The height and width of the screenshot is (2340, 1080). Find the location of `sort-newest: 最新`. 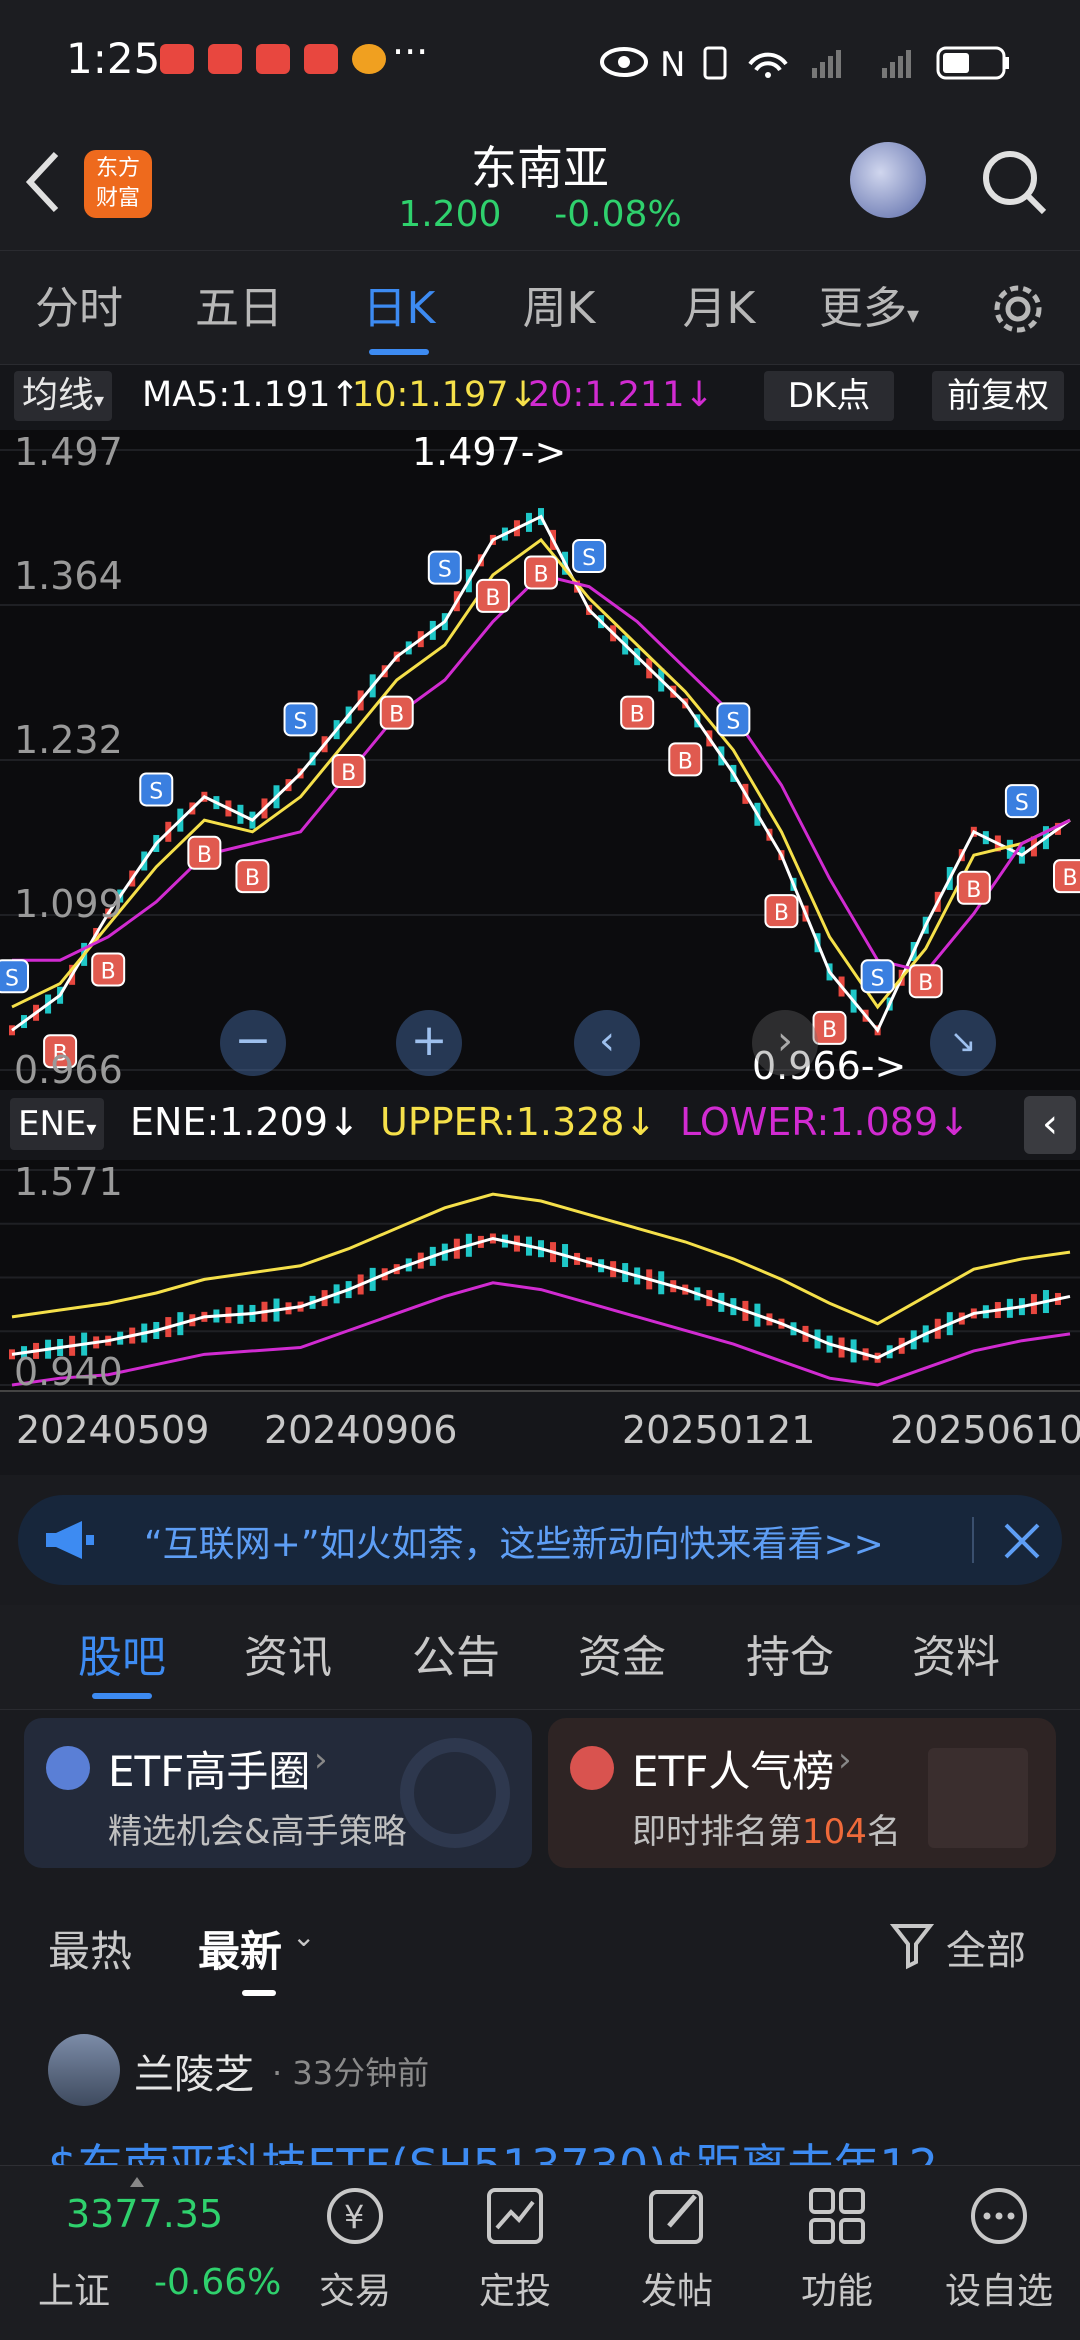

sort-newest: 最新 is located at coordinates (240, 1948).